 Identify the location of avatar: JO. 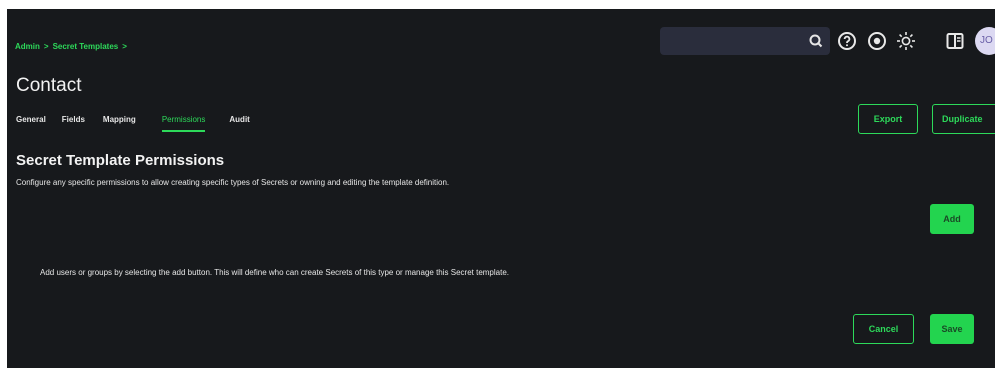
(985, 41).